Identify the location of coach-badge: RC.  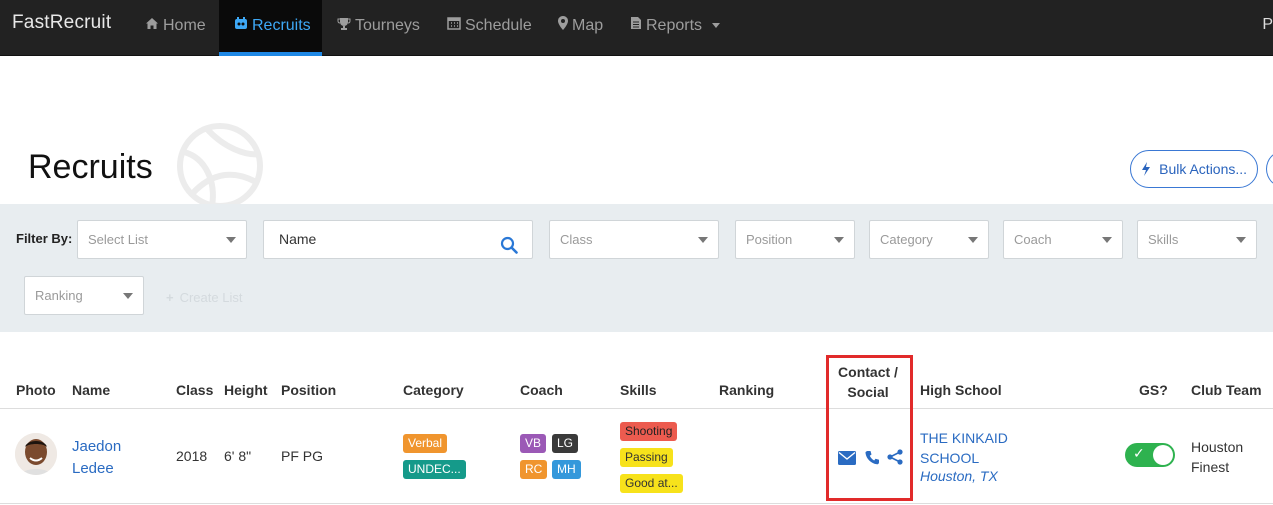
(534, 469).